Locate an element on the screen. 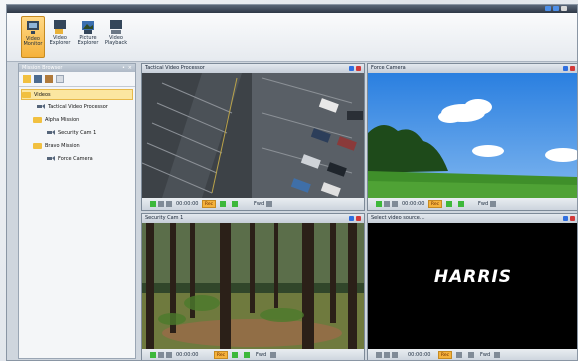 This screenshot has width=578, height=361. tree-node-tactical-video-processor: Tactical Video Processor is located at coordinates (72, 107).